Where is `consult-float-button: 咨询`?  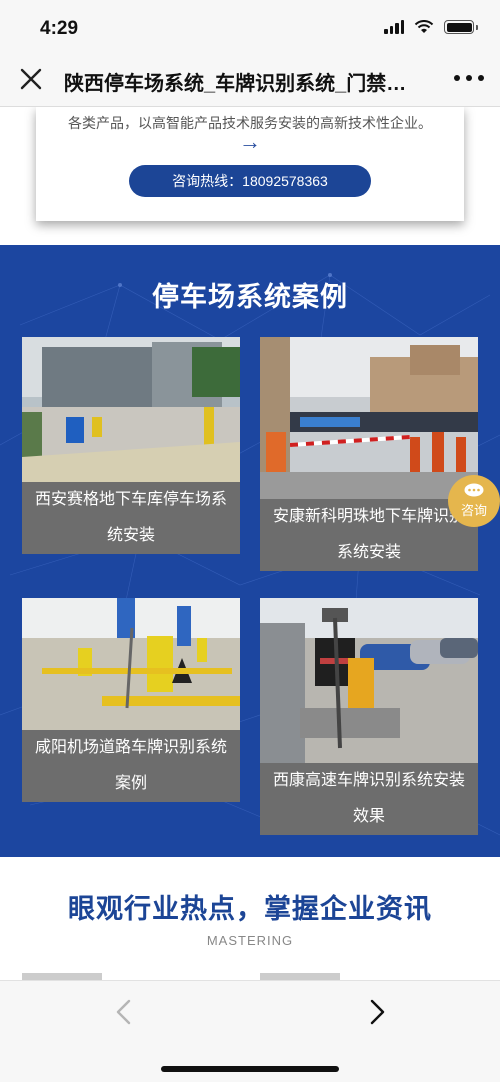
consult-float-button: 咨询 is located at coordinates (474, 501).